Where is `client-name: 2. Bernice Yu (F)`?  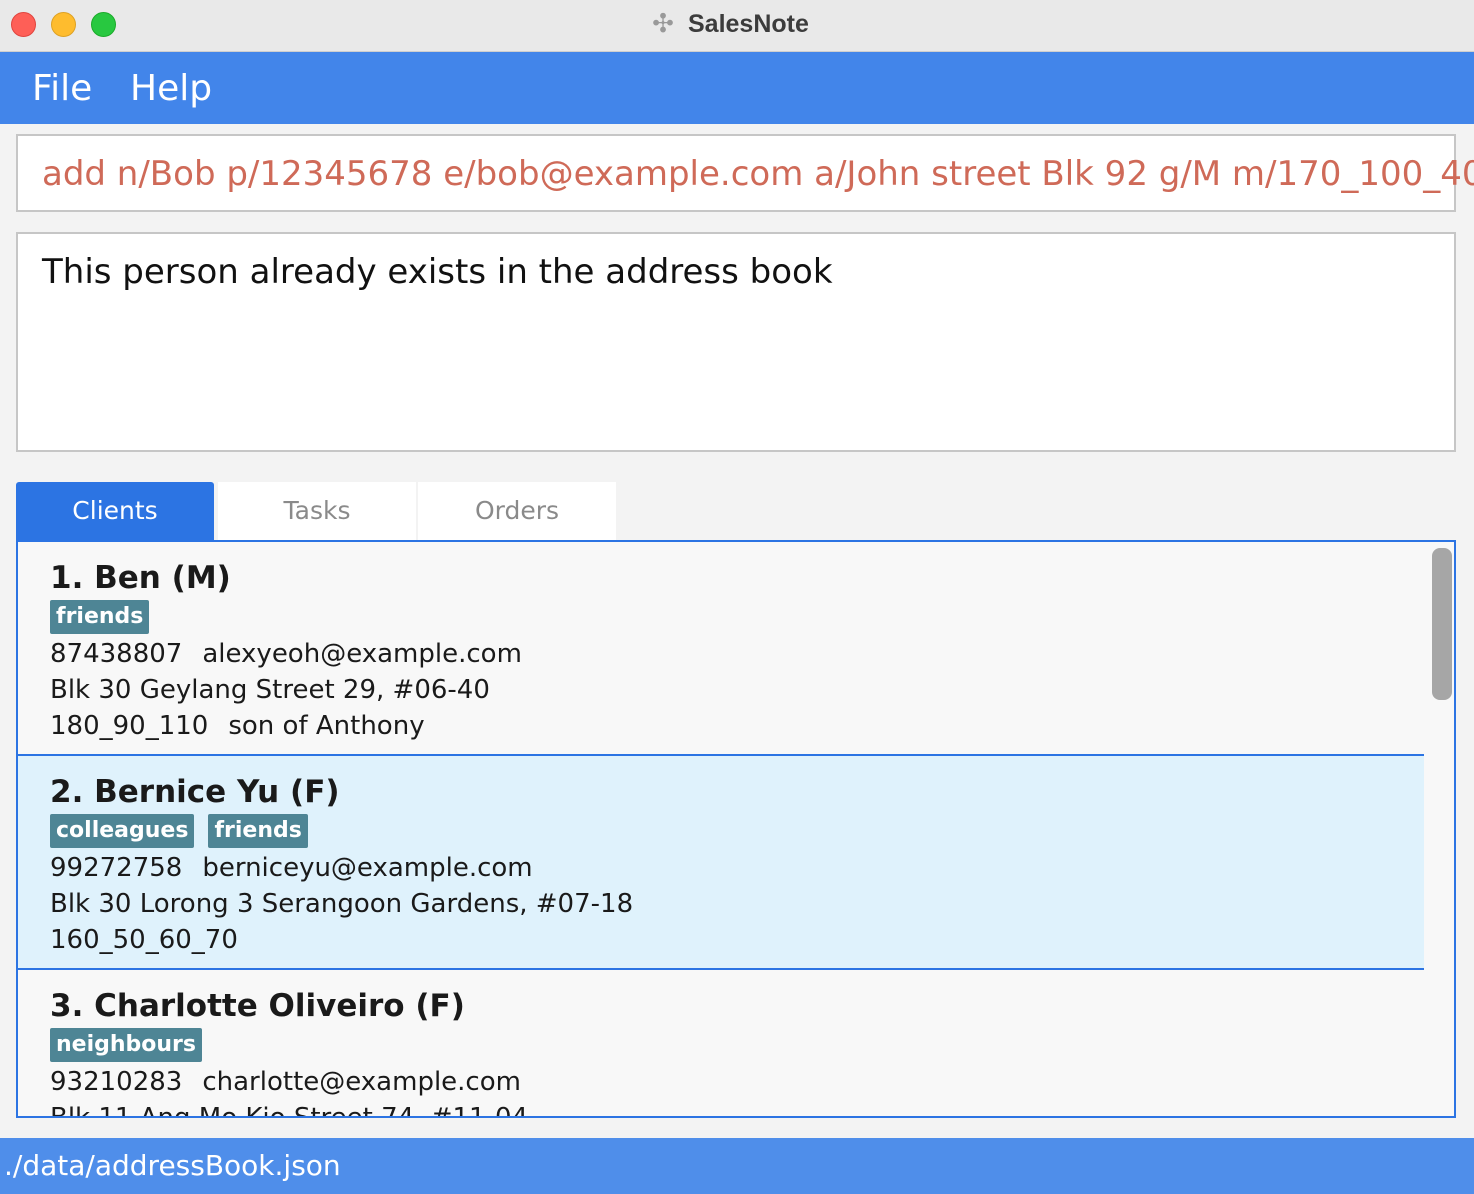 client-name: 2. Bernice Yu (F) is located at coordinates (195, 792).